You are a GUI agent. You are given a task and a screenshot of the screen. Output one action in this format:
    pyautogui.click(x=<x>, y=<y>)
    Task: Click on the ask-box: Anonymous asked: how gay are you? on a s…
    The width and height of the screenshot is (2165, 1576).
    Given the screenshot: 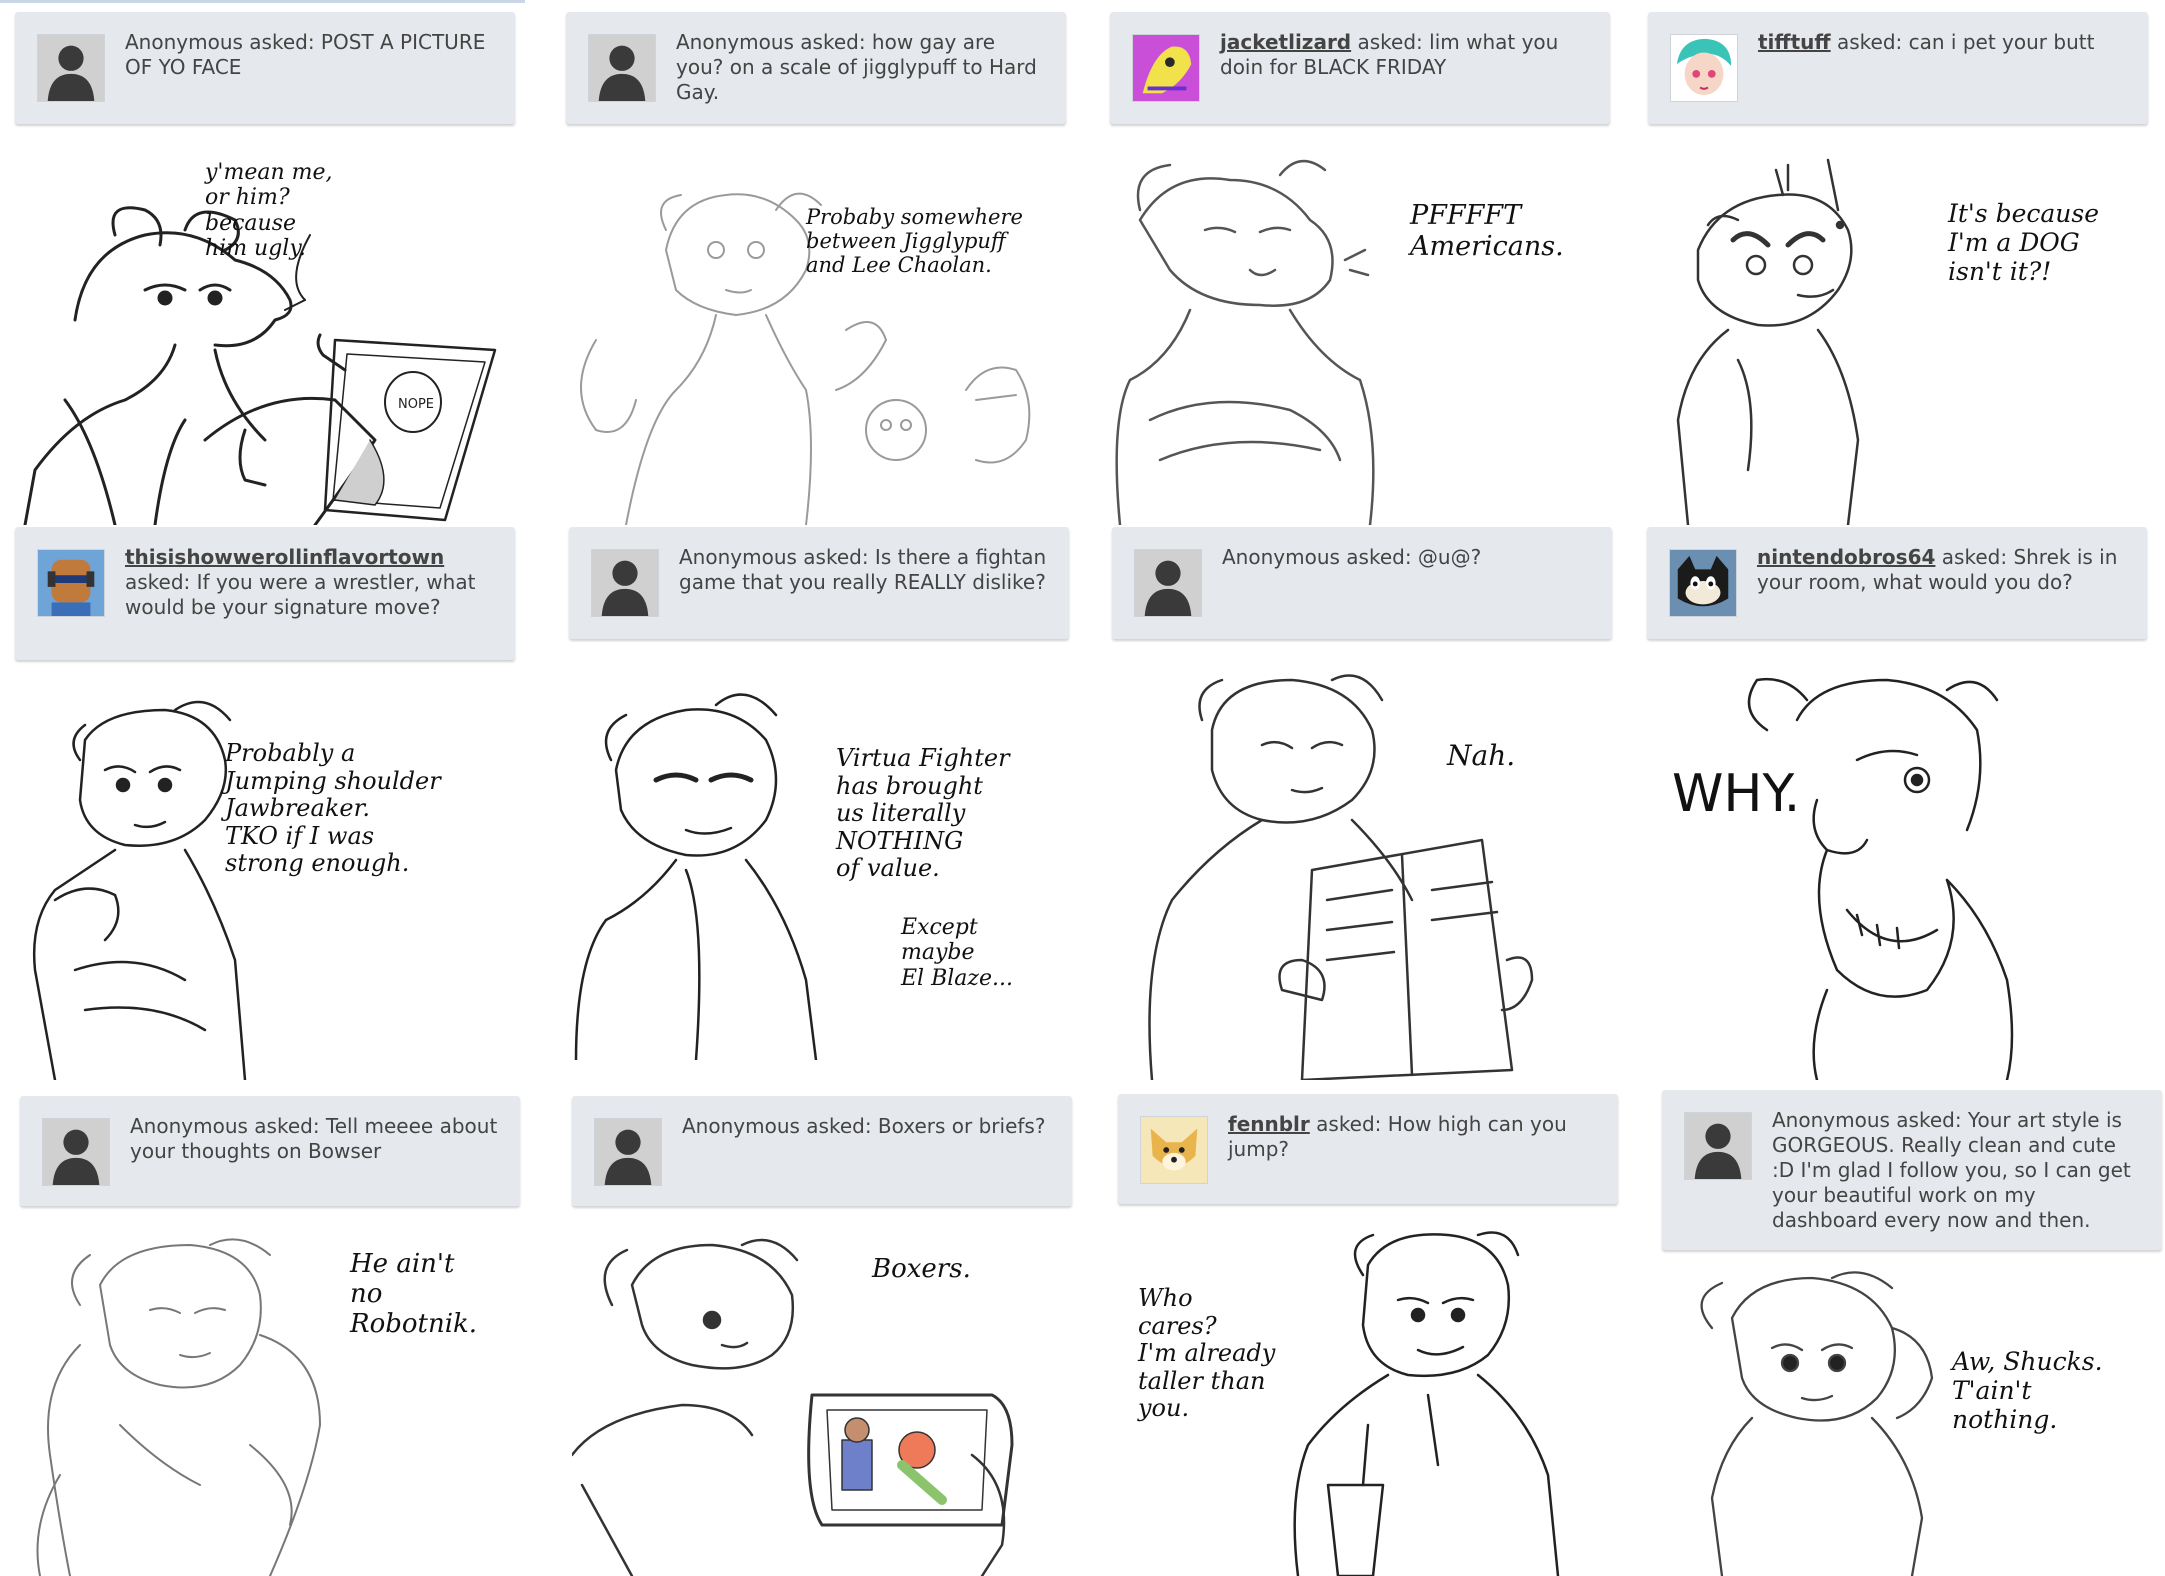 What is the action you would take?
    pyautogui.click(x=816, y=68)
    